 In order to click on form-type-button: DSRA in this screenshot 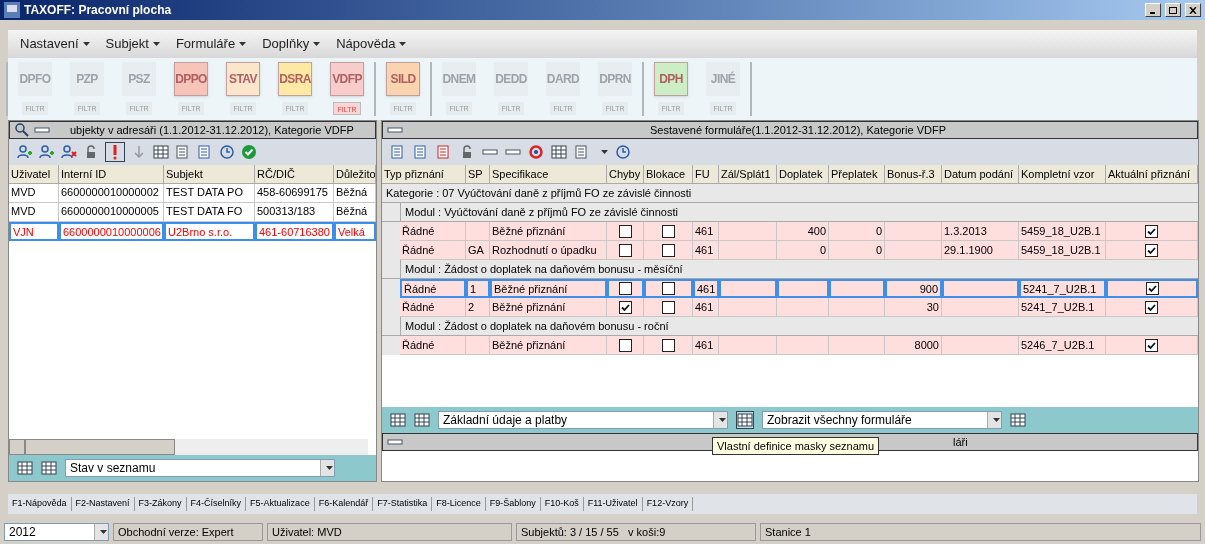, I will do `click(295, 79)`.